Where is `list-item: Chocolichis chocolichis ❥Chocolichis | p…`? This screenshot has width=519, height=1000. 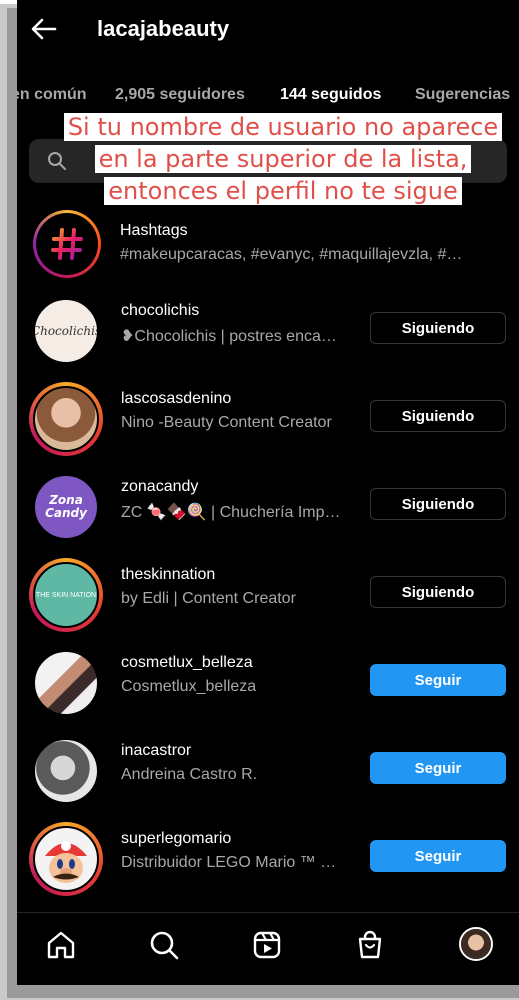 list-item: Chocolichis chocolichis ❥Chocolichis | p… is located at coordinates (268, 330).